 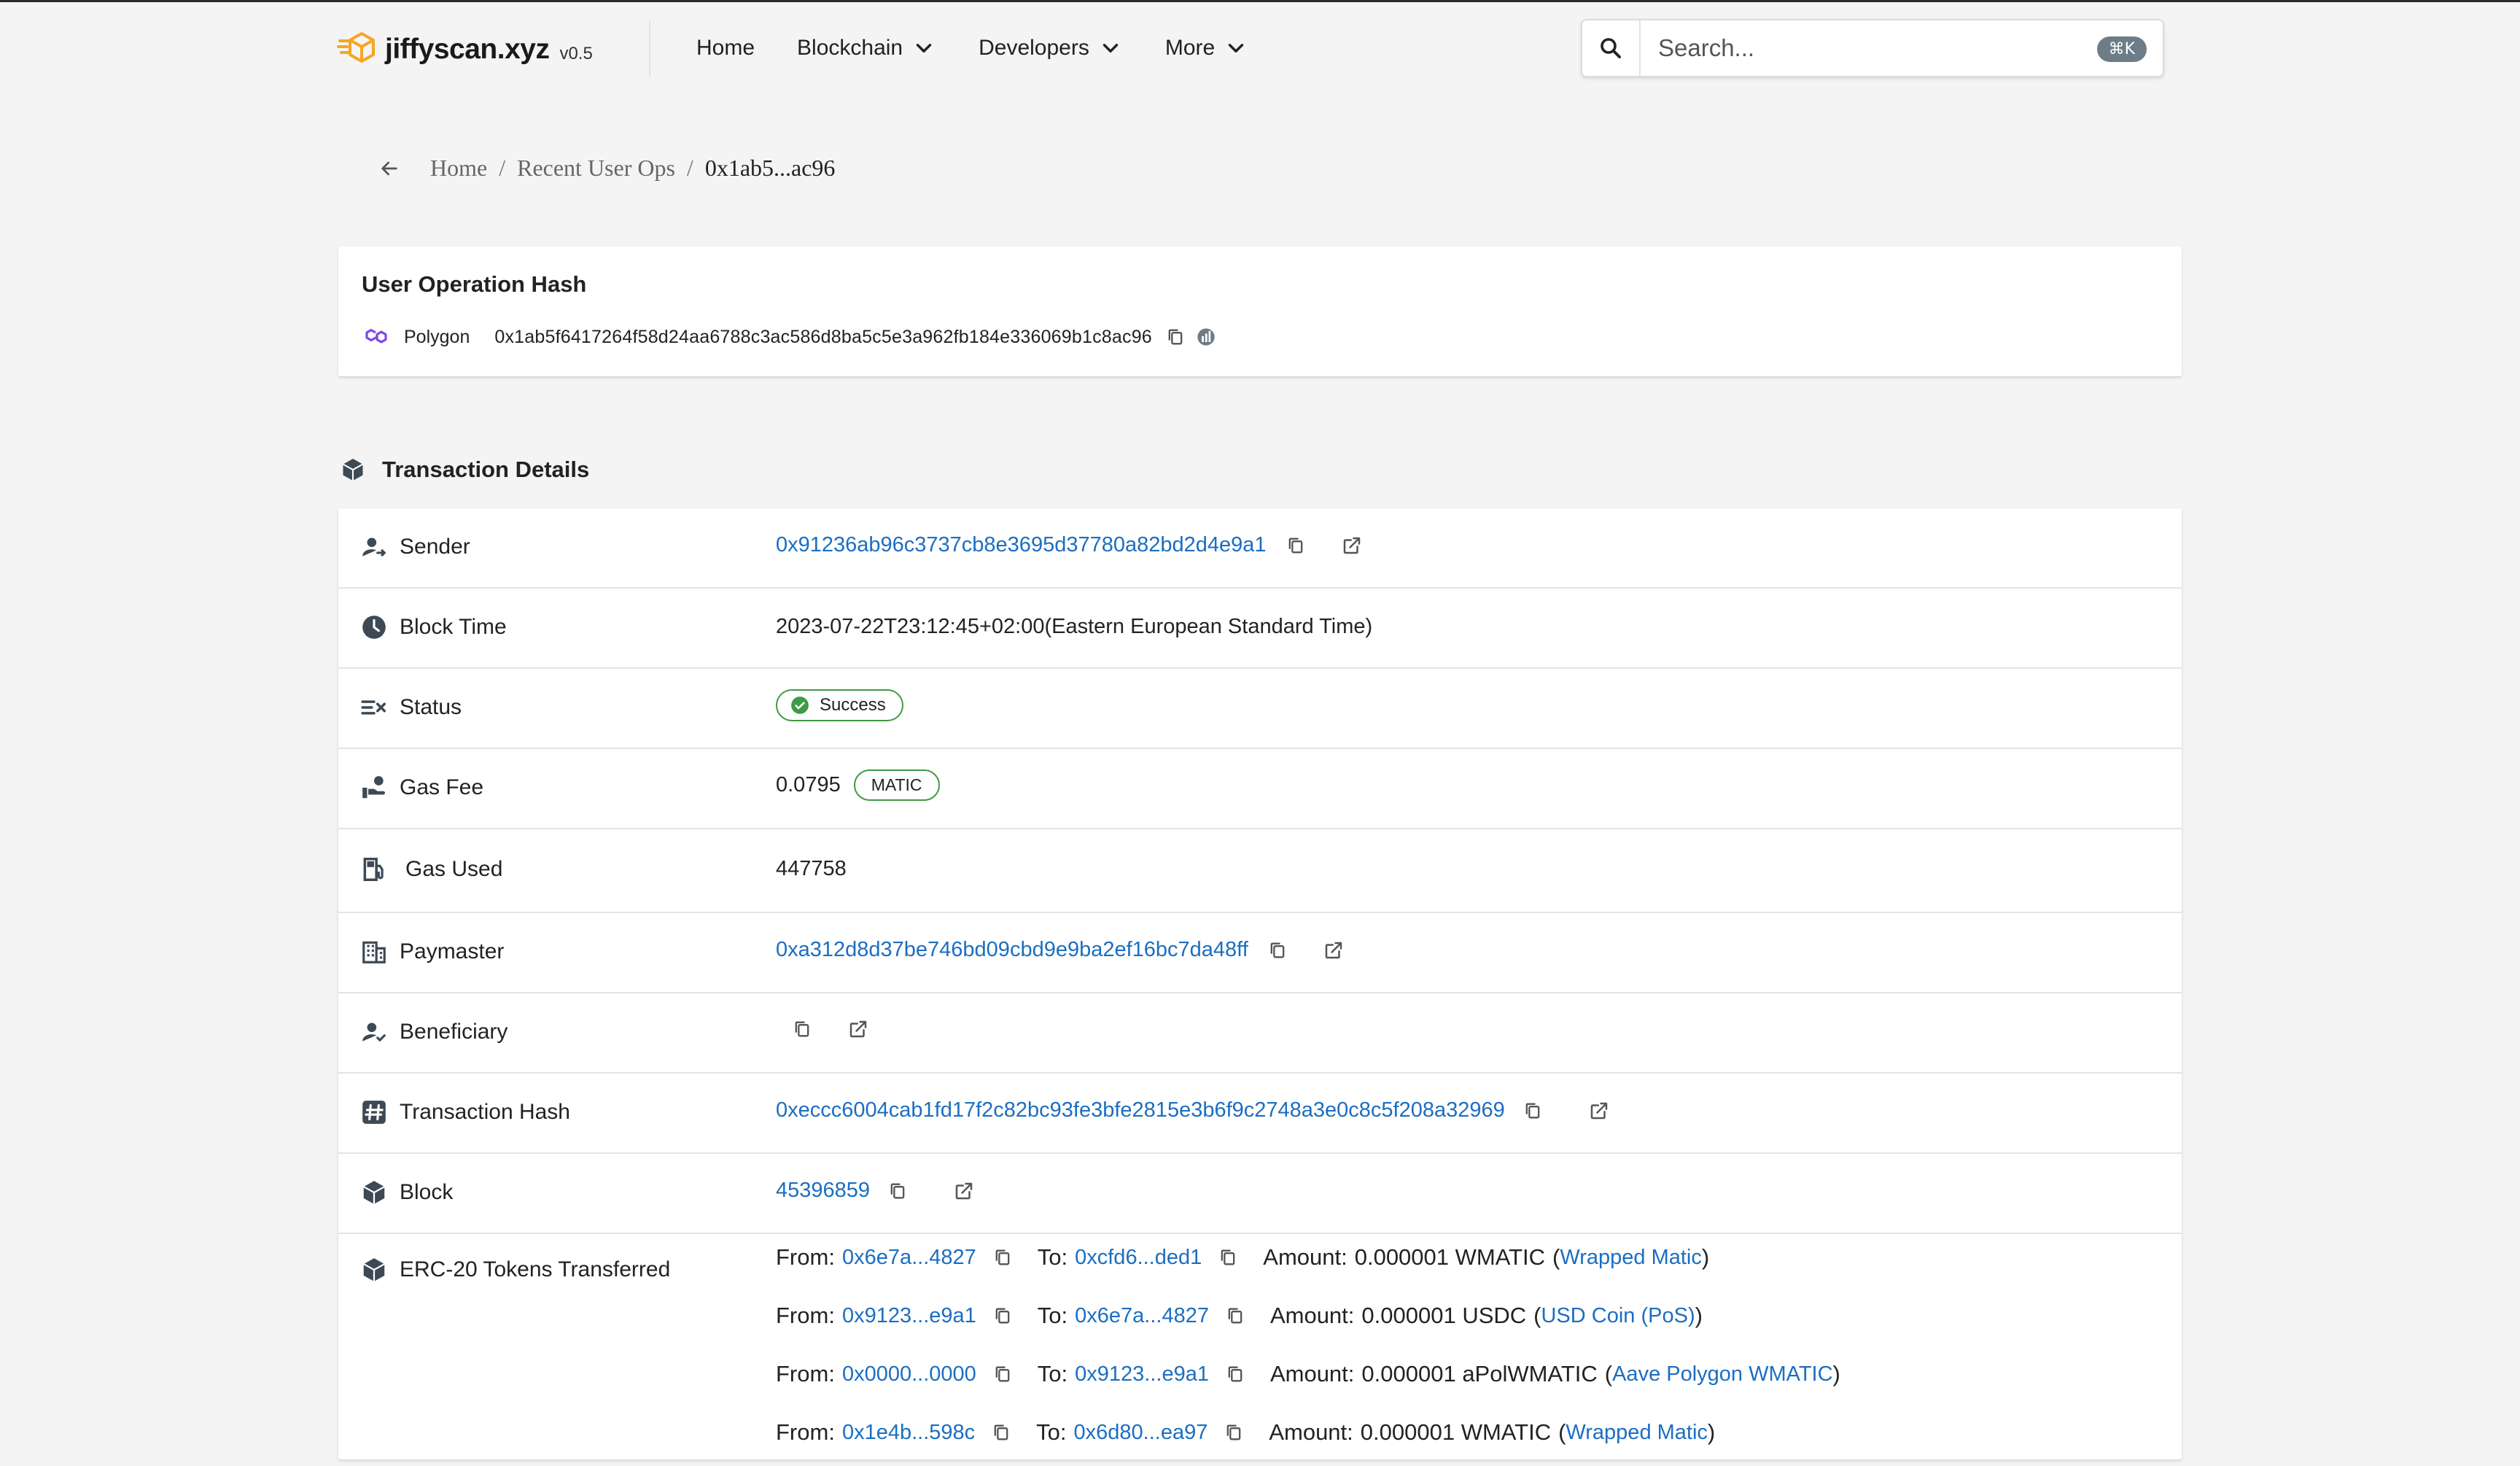 I want to click on search-input, so click(x=1869, y=48).